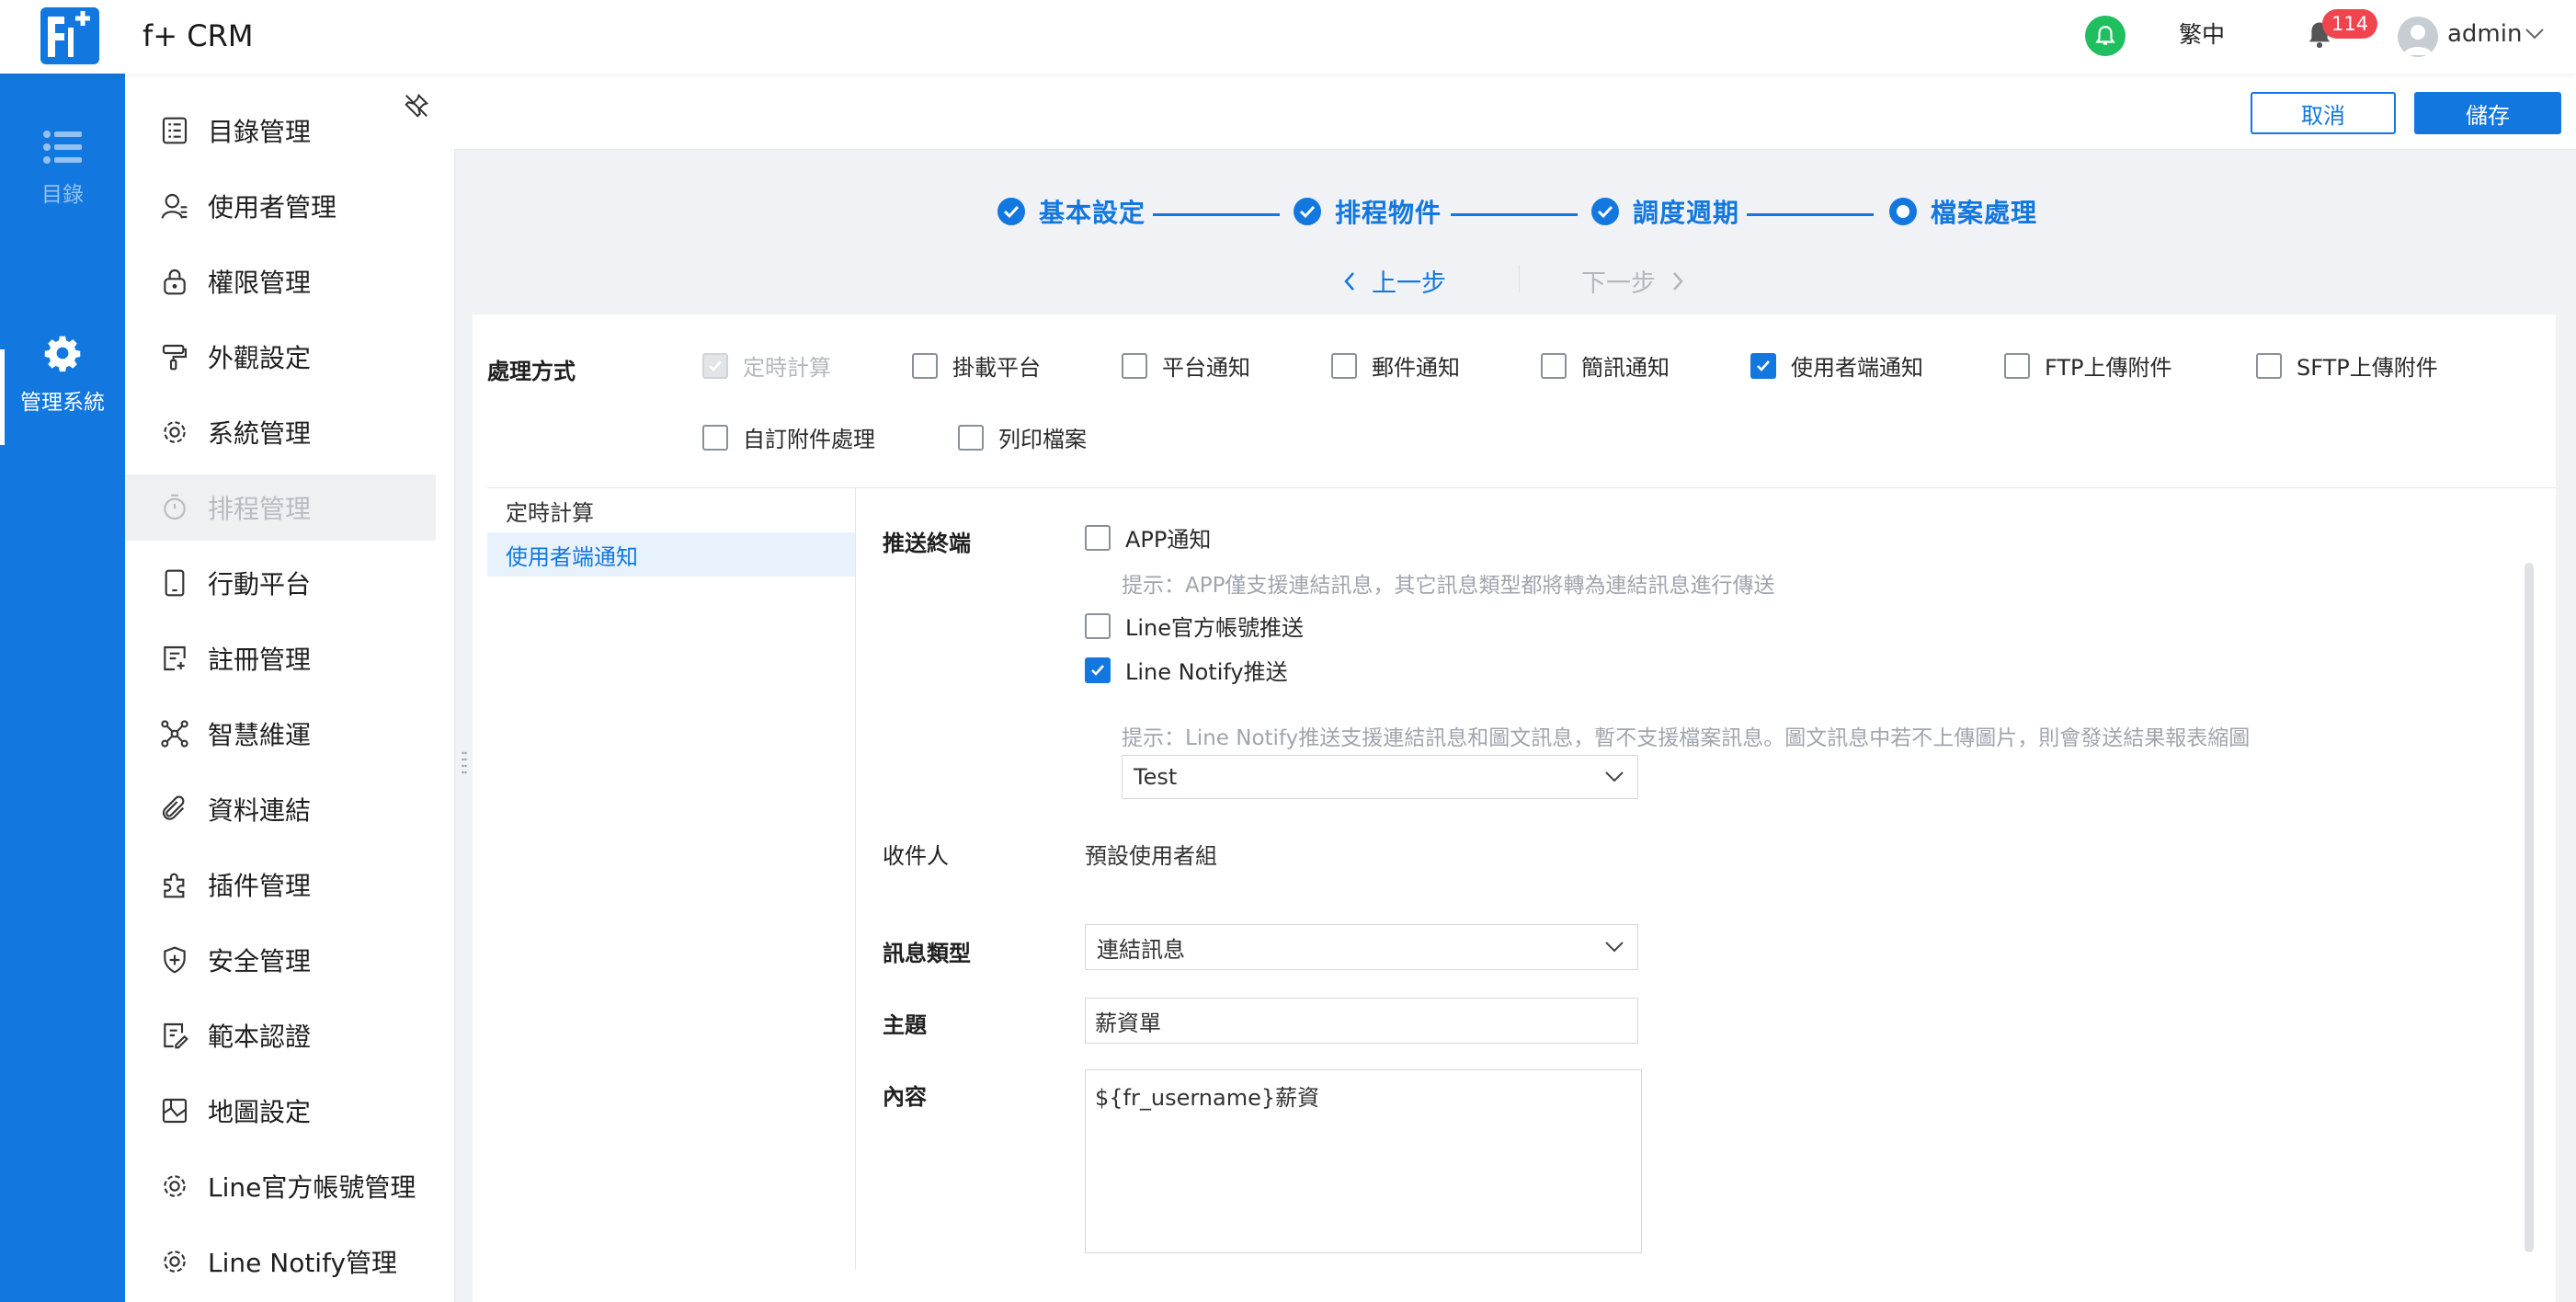  What do you see at coordinates (2350, 24) in the screenshot?
I see `notification-count-badge: 114` at bounding box center [2350, 24].